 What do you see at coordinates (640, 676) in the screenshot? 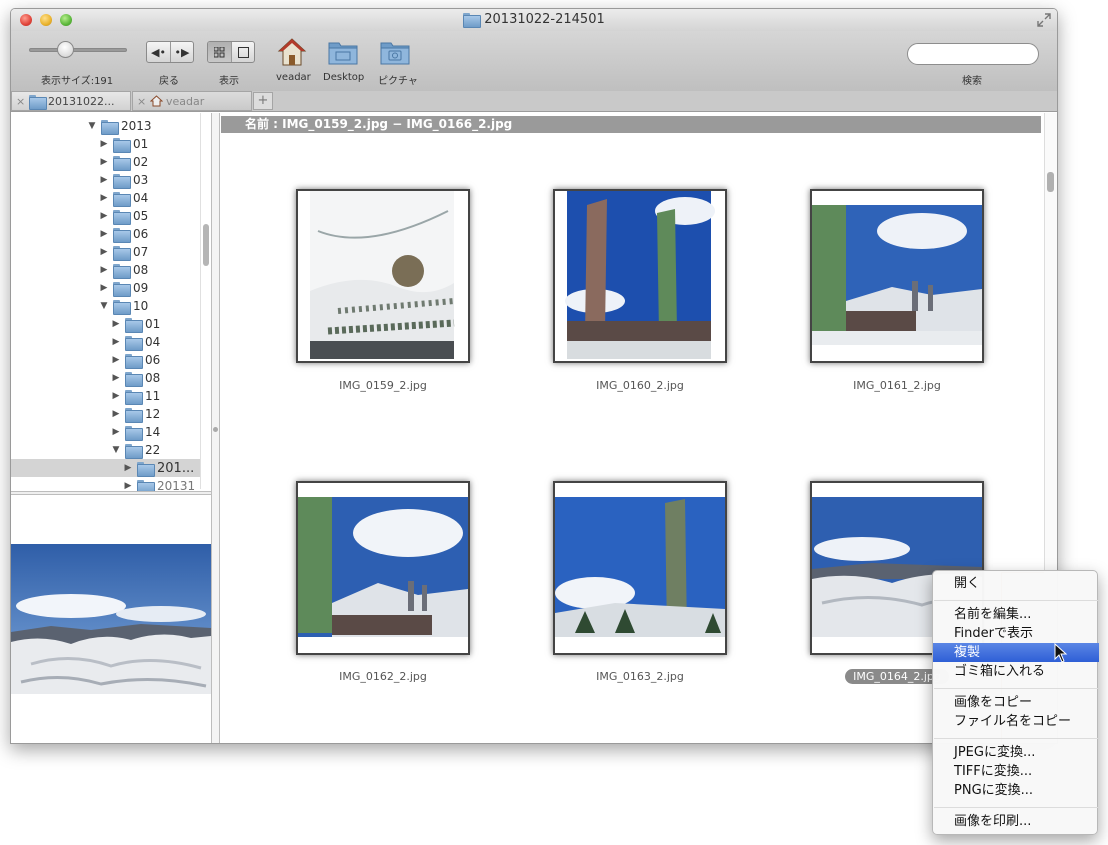
I see `thumbnail-label: IMG_0163_2.jpg` at bounding box center [640, 676].